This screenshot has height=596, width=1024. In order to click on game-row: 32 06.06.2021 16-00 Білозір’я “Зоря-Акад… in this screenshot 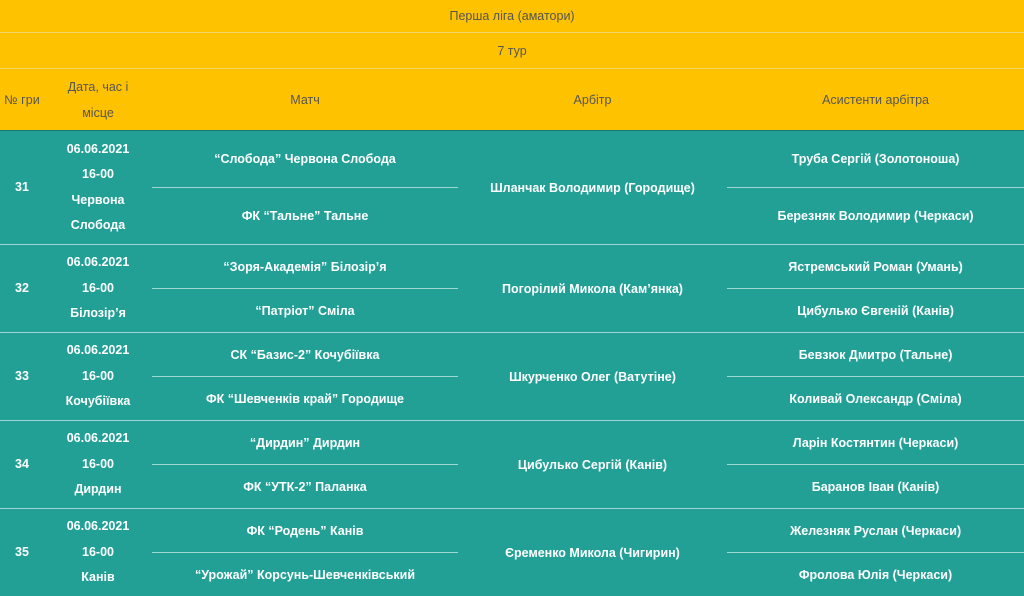, I will do `click(512, 267)`.